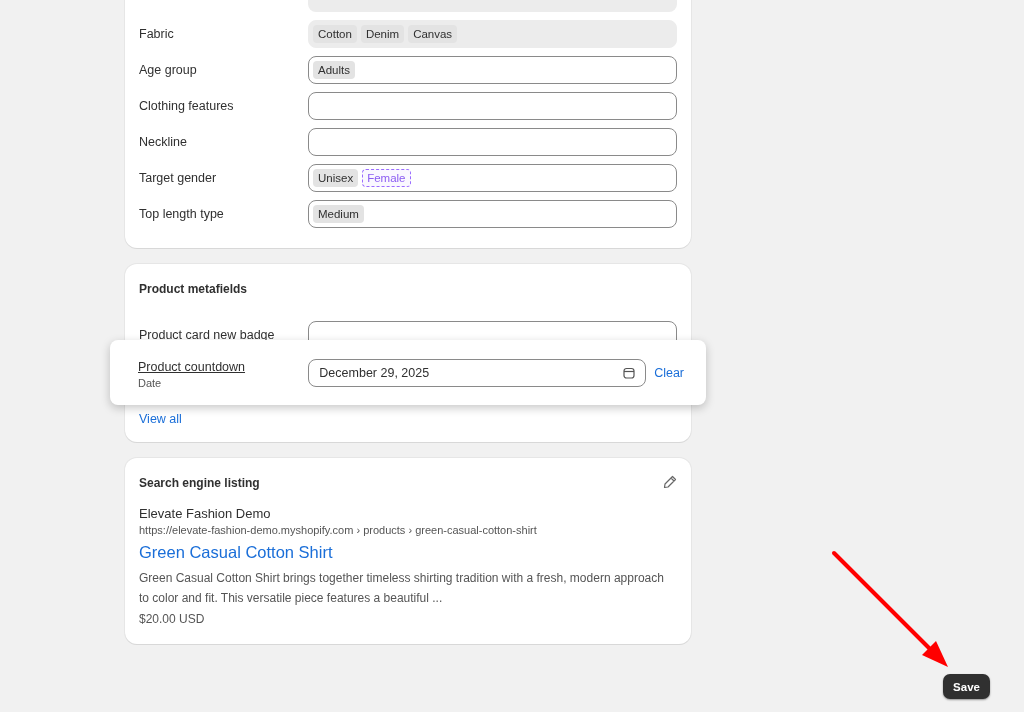  Describe the element at coordinates (150, 383) in the screenshot. I see `field-type: Date` at that location.